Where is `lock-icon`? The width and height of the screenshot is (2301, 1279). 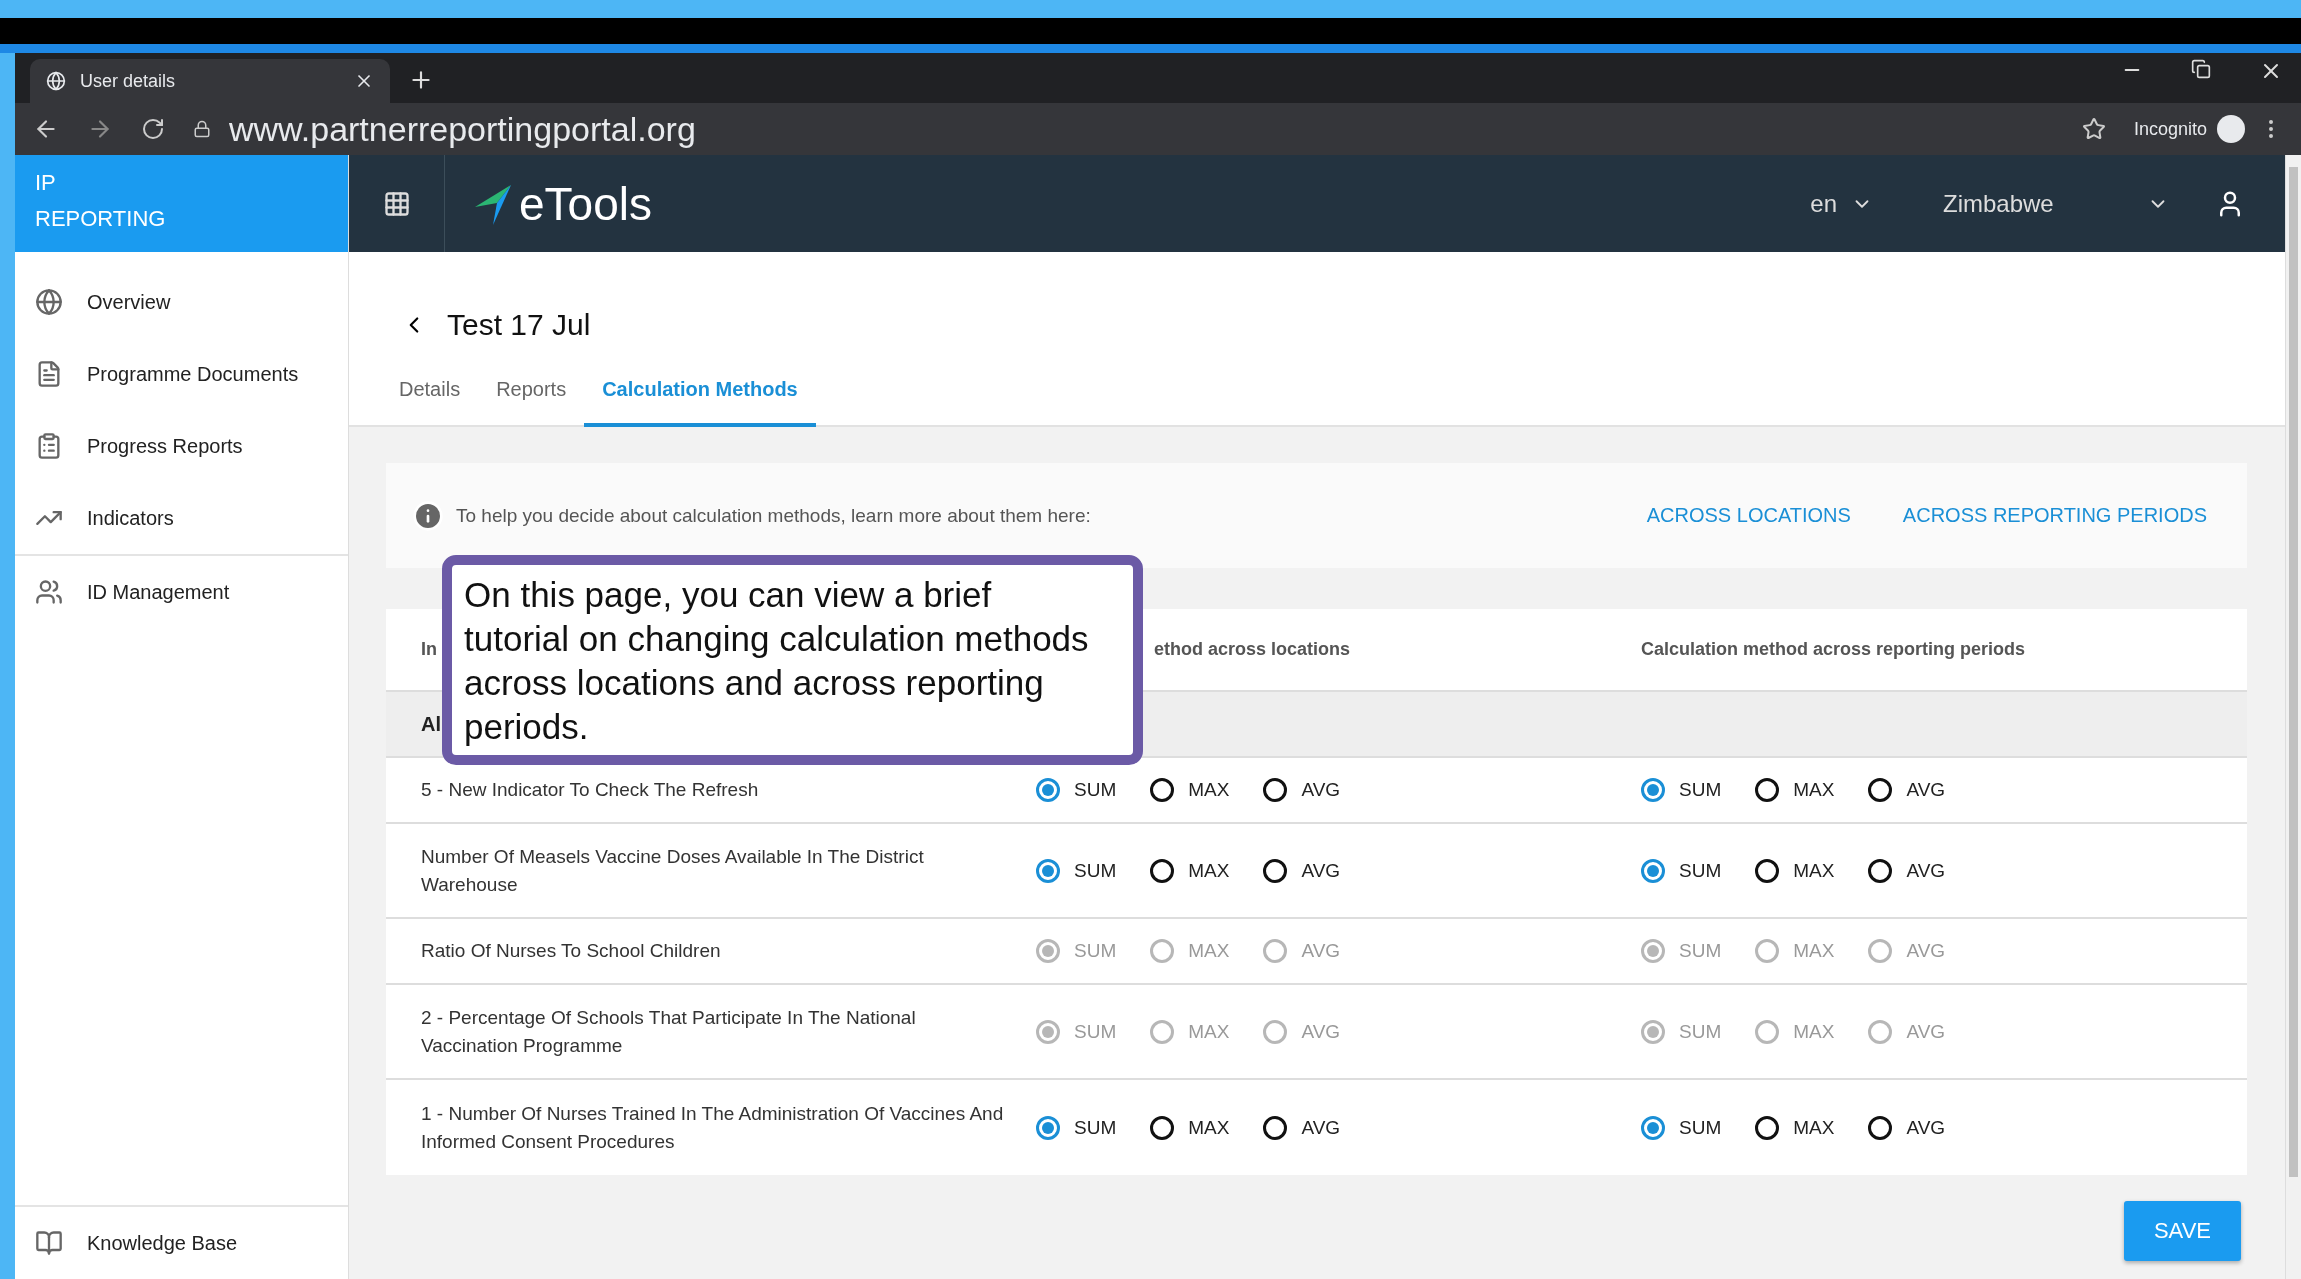
lock-icon is located at coordinates (202, 129).